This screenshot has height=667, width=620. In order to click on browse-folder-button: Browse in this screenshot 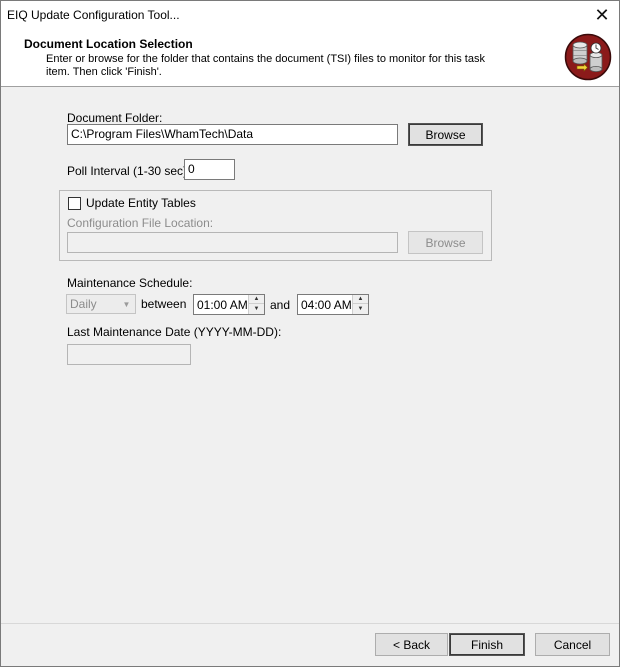, I will do `click(445, 134)`.